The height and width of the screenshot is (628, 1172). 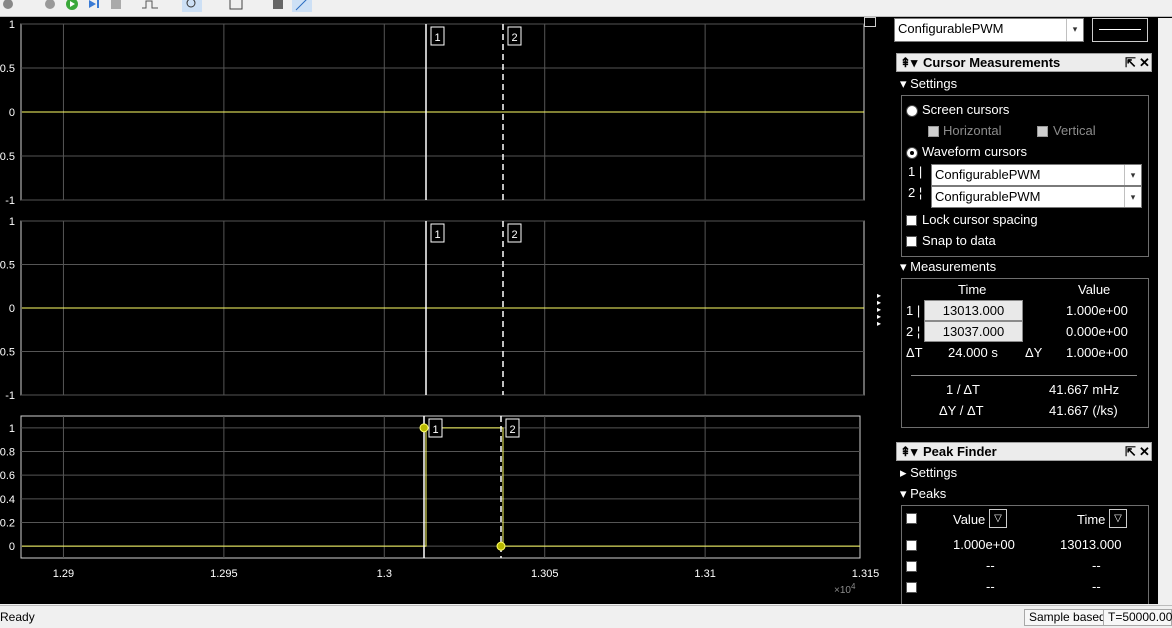 What do you see at coordinates (928, 493) in the screenshot?
I see `peaks-label: Peaks` at bounding box center [928, 493].